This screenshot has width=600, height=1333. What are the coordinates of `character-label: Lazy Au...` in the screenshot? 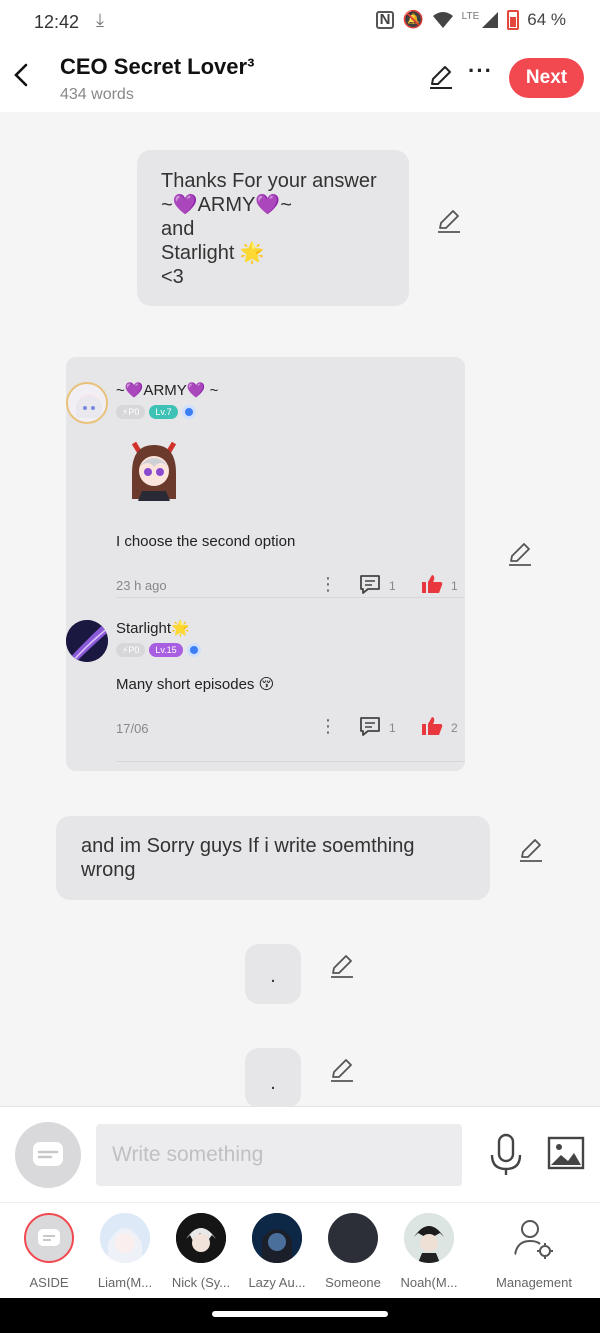 It's located at (277, 1282).